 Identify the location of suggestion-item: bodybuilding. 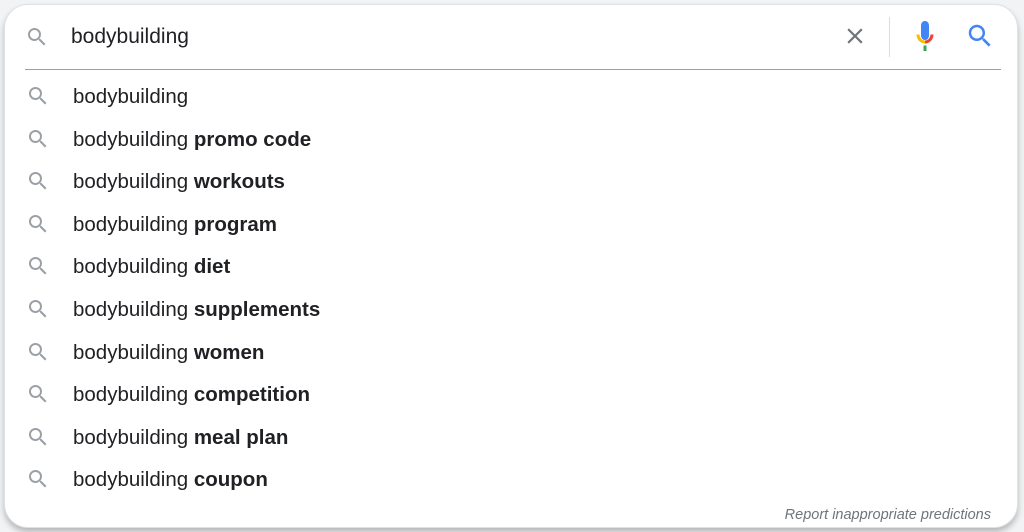
(511, 96).